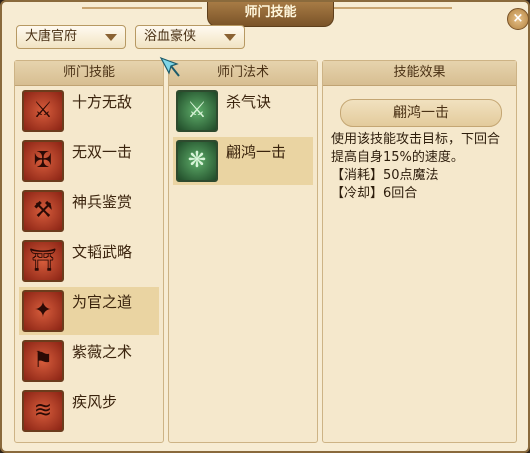  I want to click on weapon-appraisal-icon: ⚒, so click(43, 211).